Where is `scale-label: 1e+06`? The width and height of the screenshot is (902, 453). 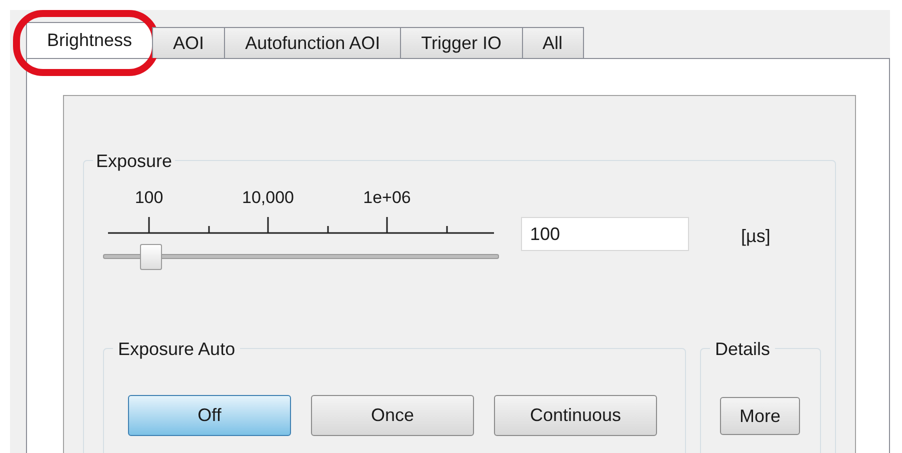
scale-label: 1e+06 is located at coordinates (387, 198).